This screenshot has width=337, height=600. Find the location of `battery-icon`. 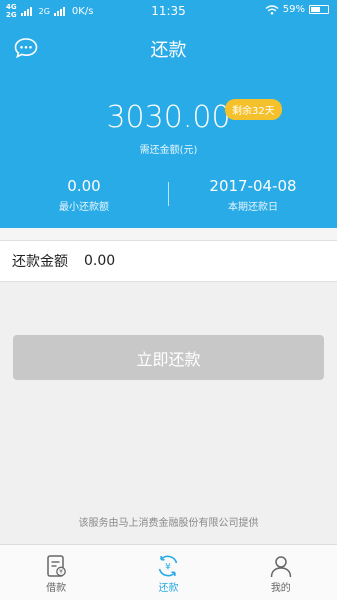

battery-icon is located at coordinates (319, 9).